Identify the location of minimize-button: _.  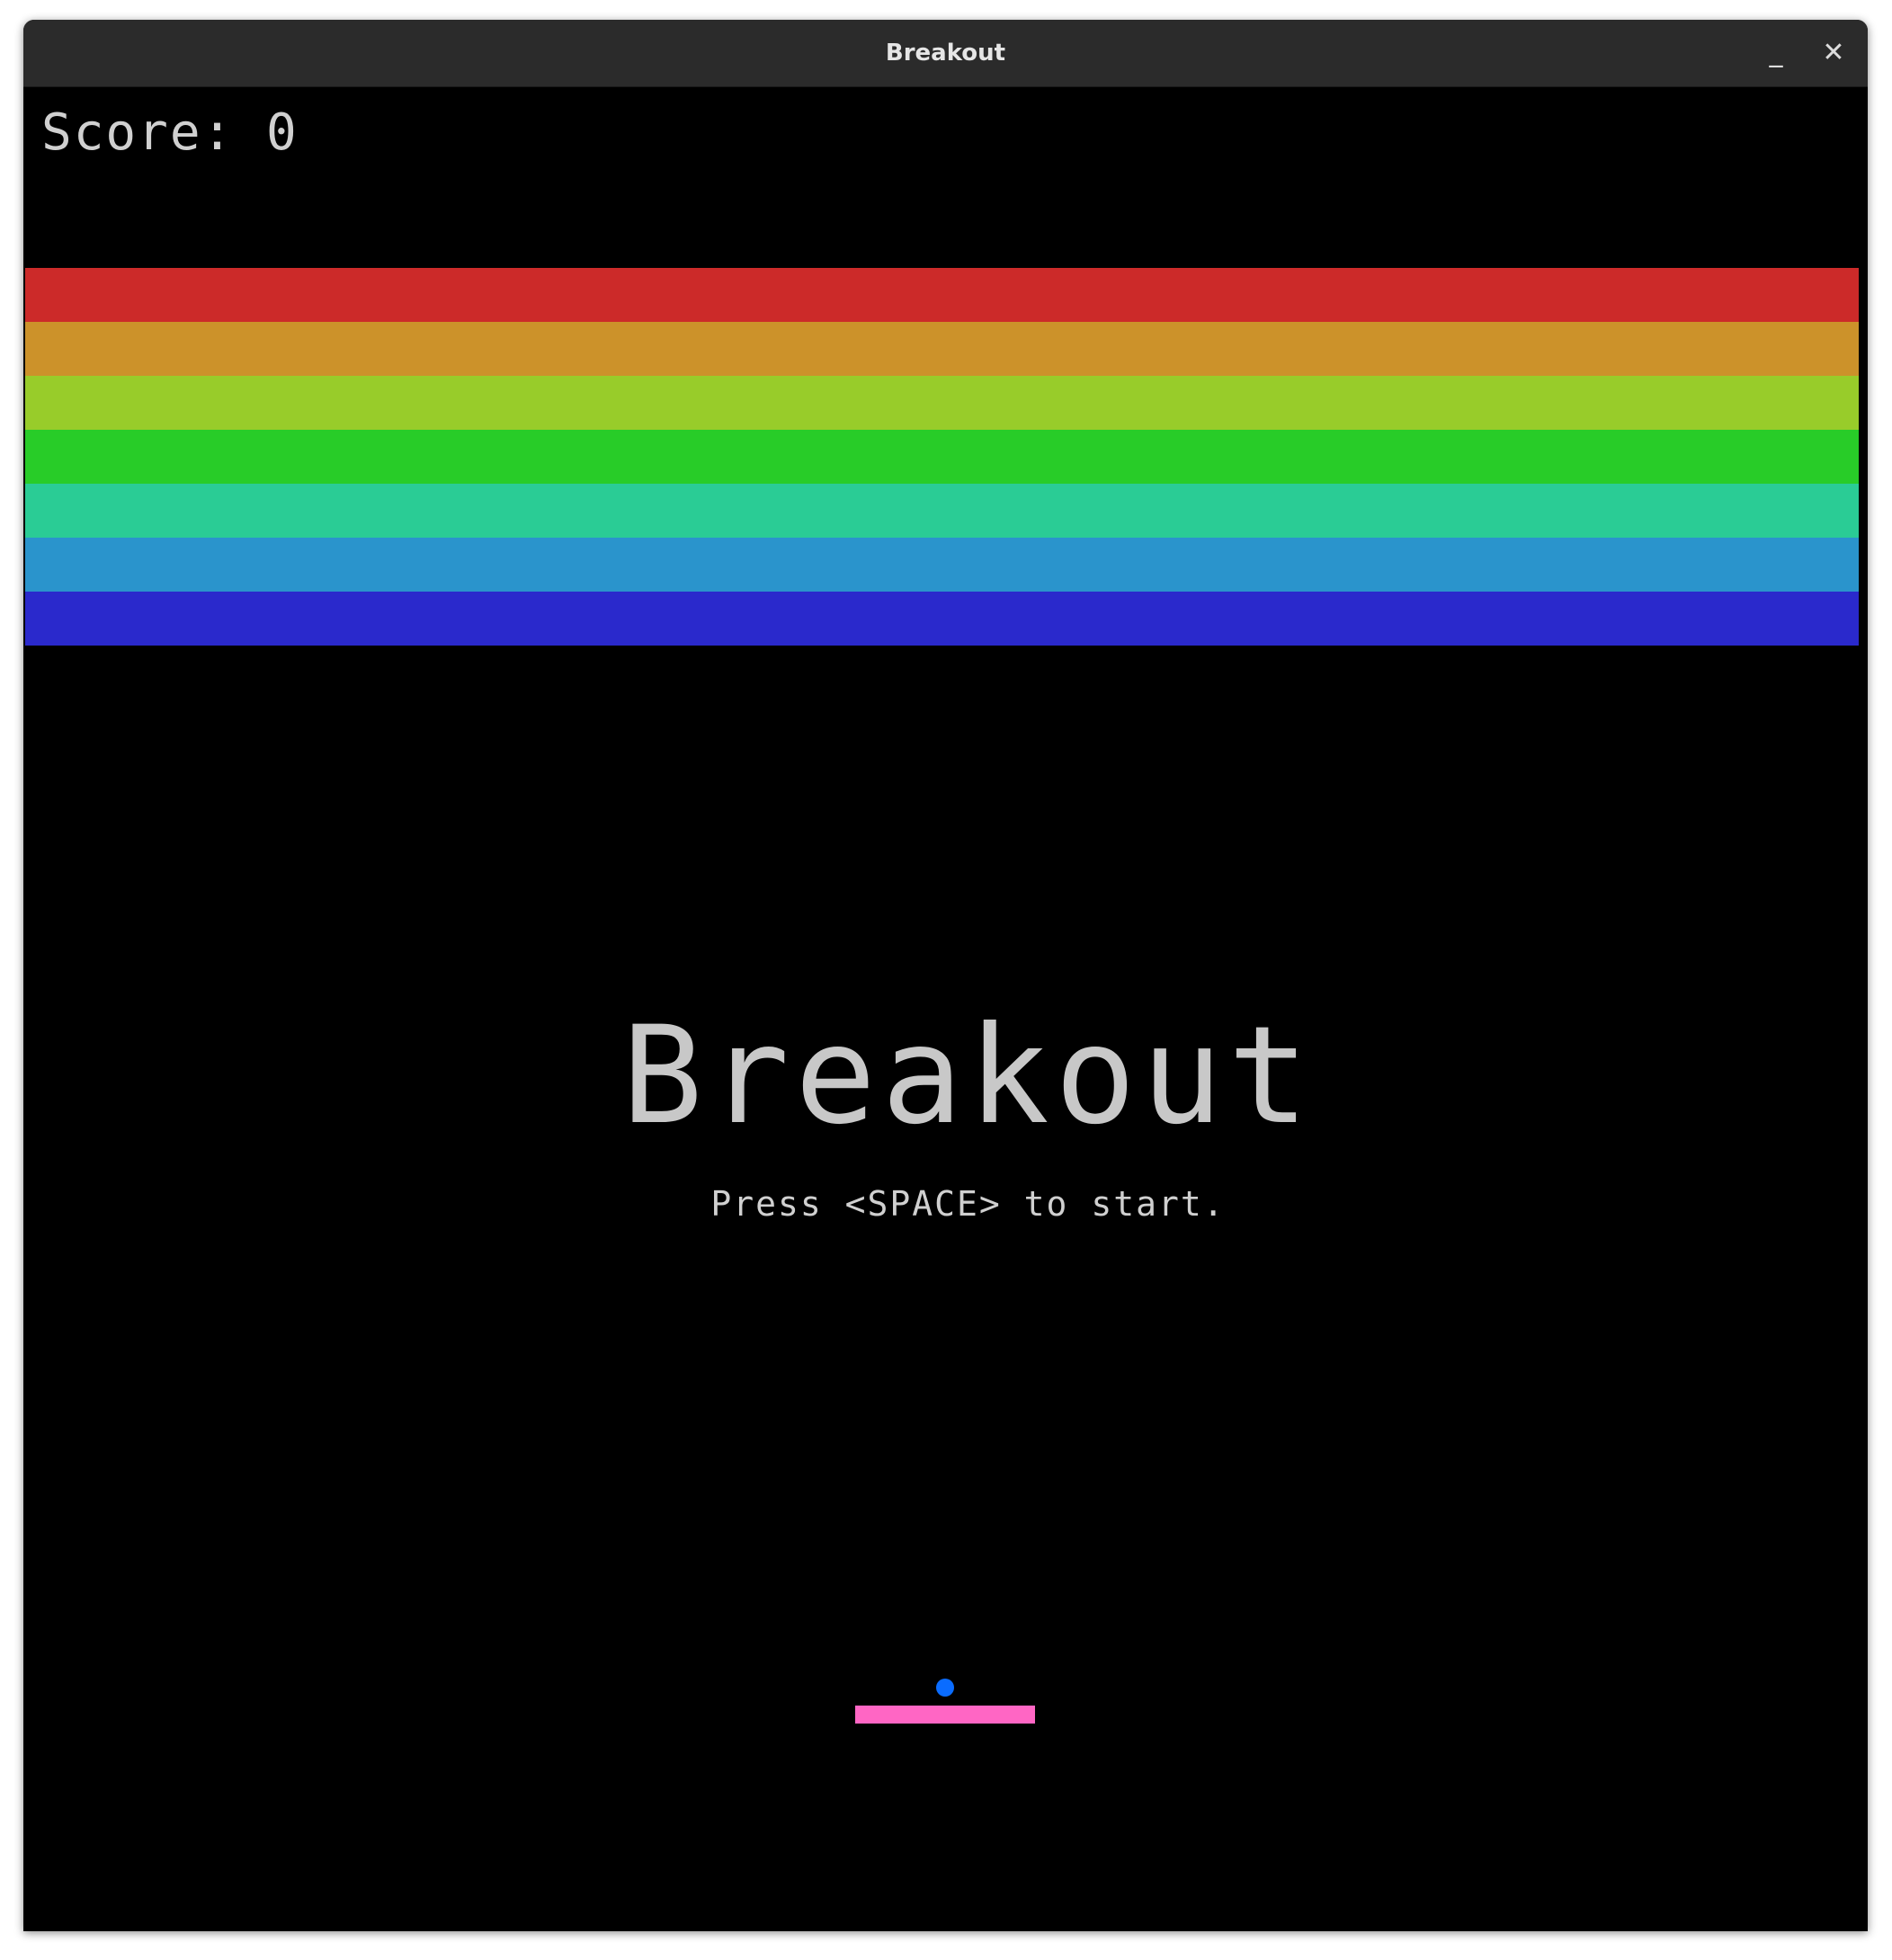
(1776, 53).